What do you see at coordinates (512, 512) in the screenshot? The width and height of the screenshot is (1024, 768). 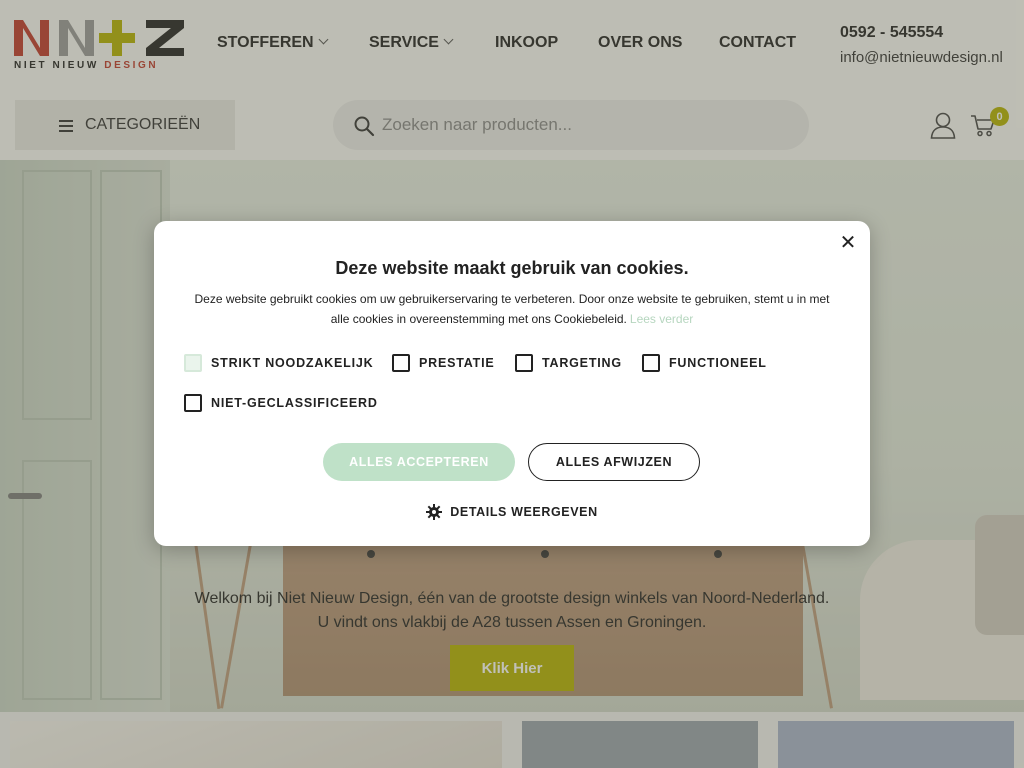 I see `show-details-button: DETAILS WEERGEVEN` at bounding box center [512, 512].